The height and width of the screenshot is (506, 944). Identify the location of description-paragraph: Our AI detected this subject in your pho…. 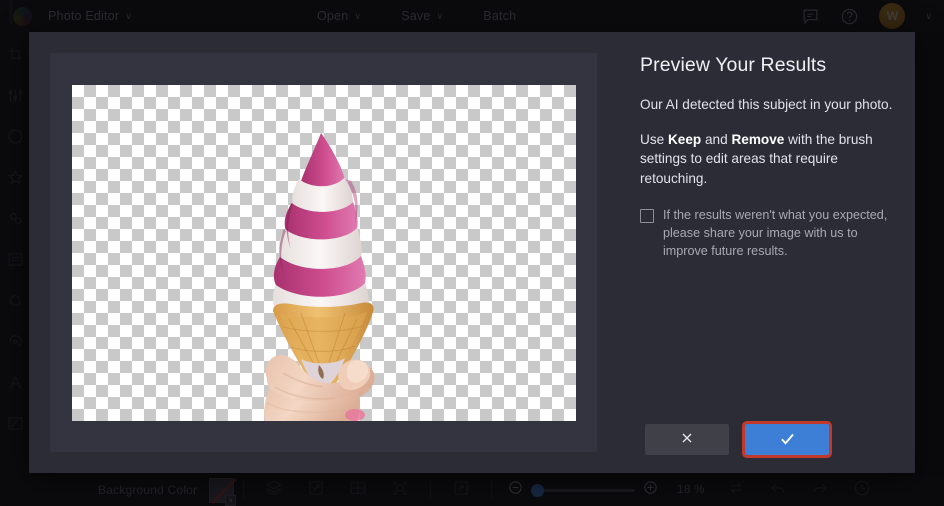
(766, 104).